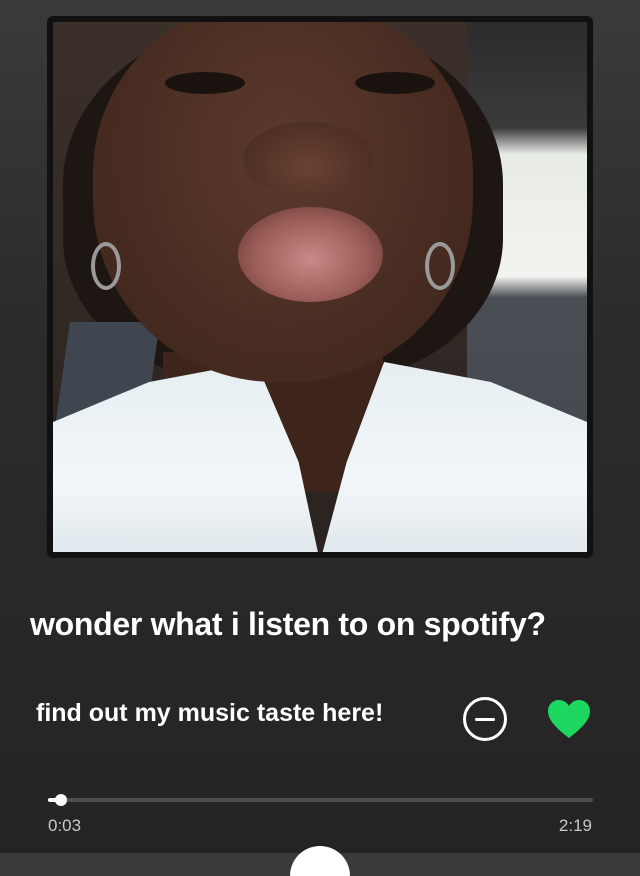  I want to click on progress-bar, so click(320, 800).